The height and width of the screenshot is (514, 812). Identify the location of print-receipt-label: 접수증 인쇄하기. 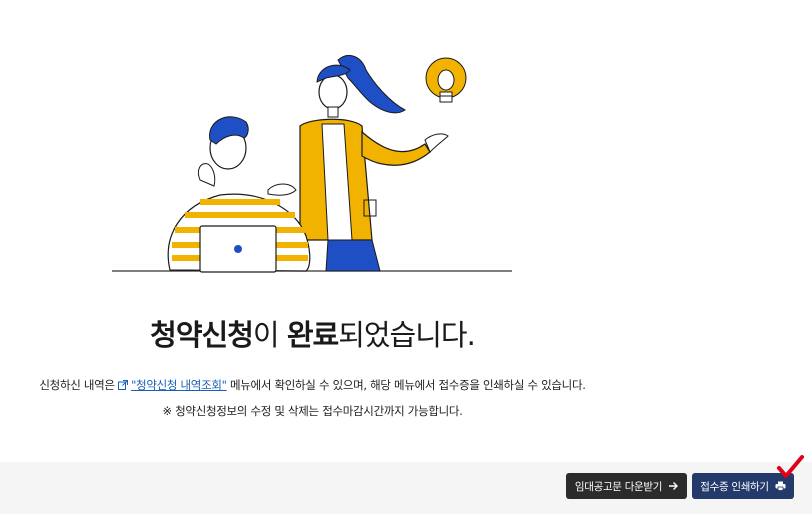
(734, 486).